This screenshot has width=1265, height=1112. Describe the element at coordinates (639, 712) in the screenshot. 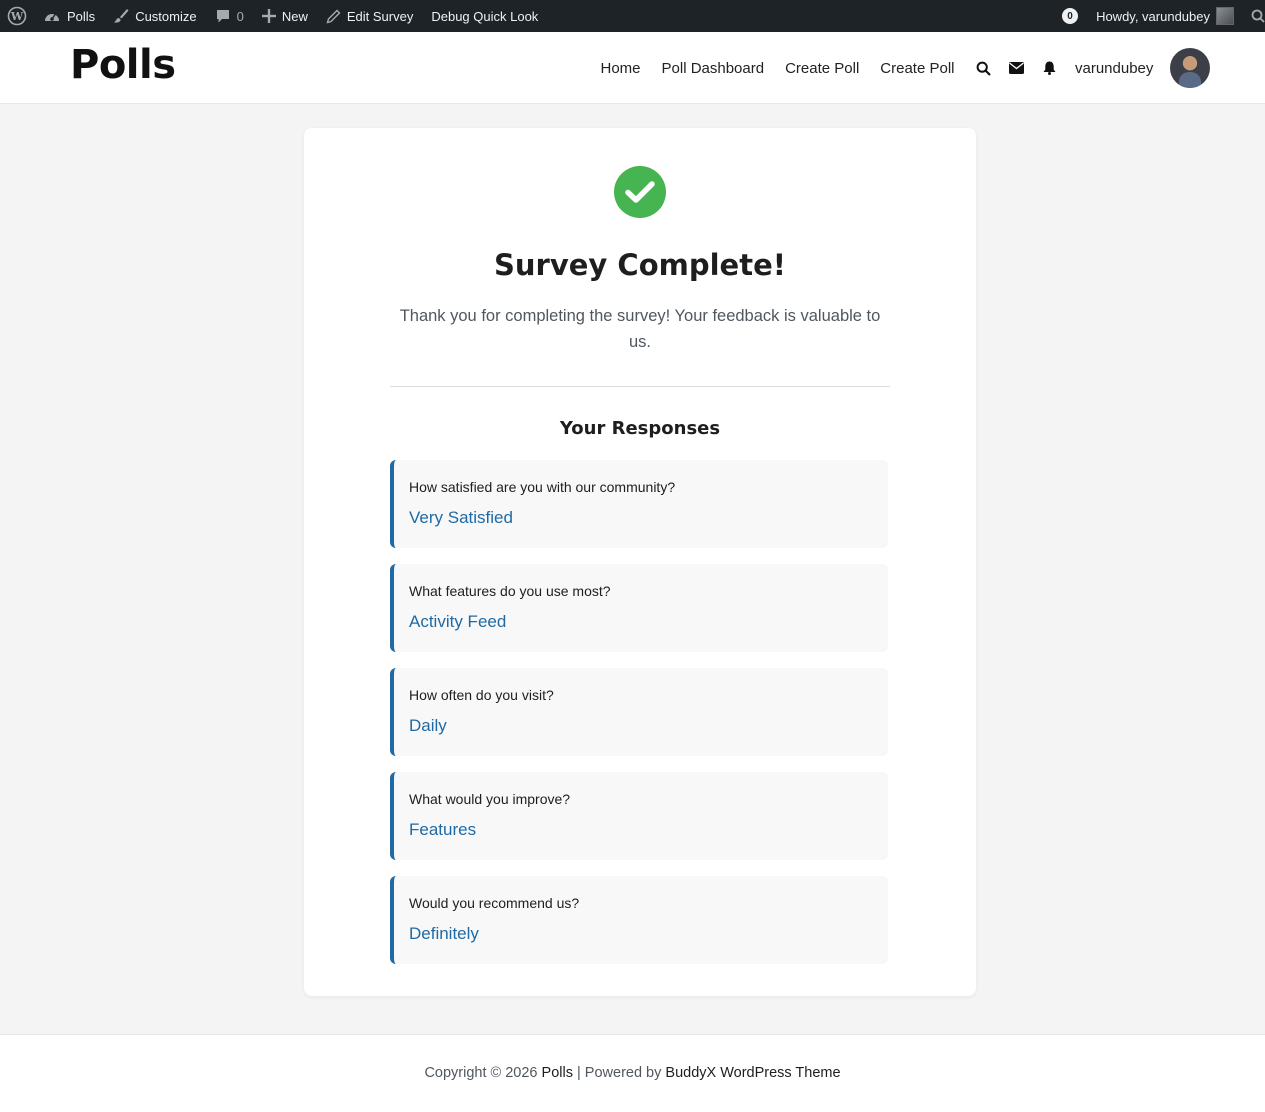

I see `response-item: How often do you visit? Daily` at that location.